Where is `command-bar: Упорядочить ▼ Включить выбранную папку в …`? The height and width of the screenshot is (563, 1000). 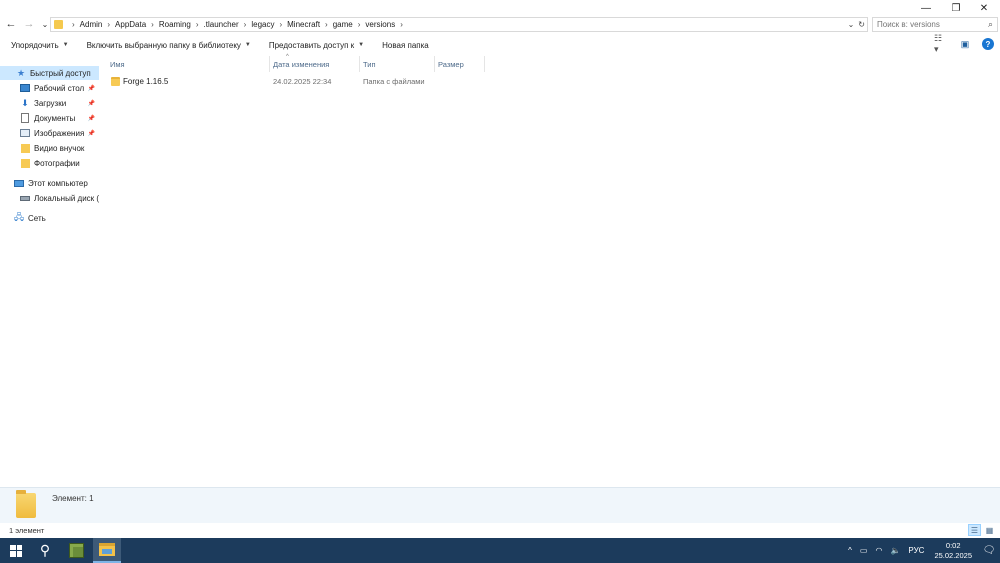
command-bar: Упорядочить ▼ Включить выбранную папку в … is located at coordinates (500, 43).